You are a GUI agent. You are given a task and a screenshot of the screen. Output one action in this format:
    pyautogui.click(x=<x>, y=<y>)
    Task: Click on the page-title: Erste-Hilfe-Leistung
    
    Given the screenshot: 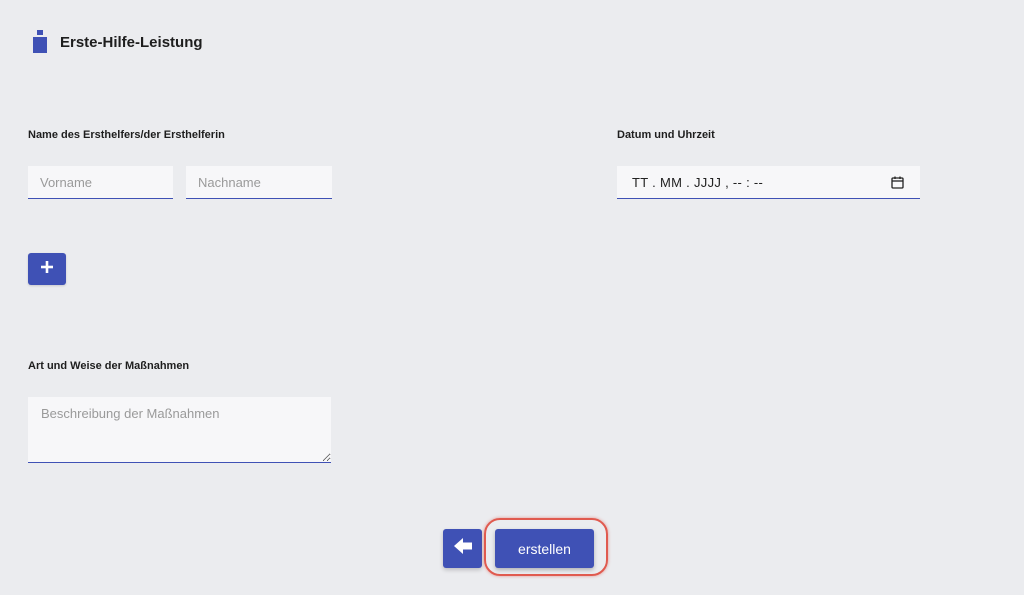 What is the action you would take?
    pyautogui.click(x=131, y=42)
    